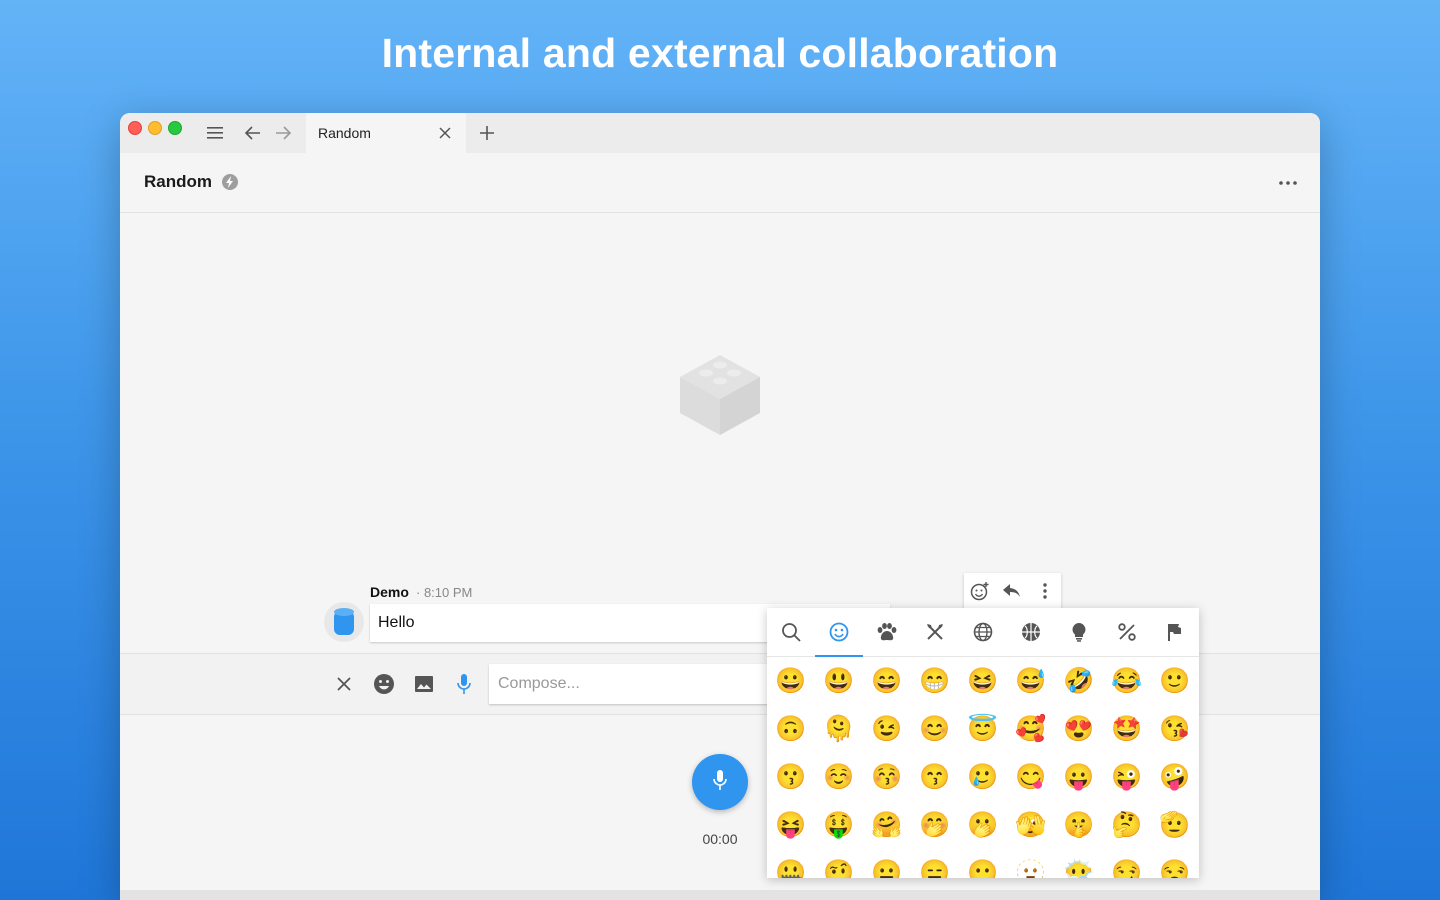 The image size is (1440, 900). What do you see at coordinates (720, 396) in the screenshot?
I see `empty-state-cube-icon` at bounding box center [720, 396].